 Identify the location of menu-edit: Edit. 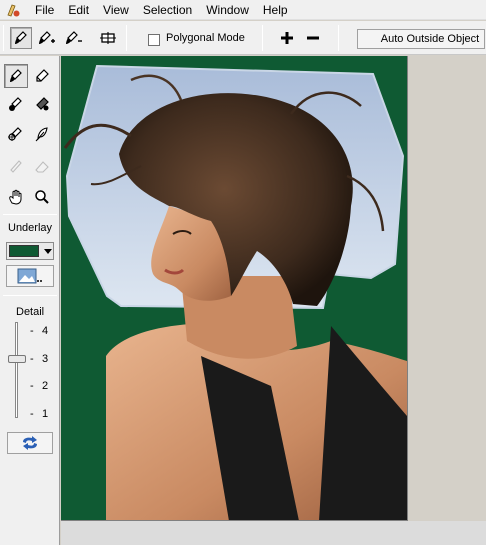
(78, 10).